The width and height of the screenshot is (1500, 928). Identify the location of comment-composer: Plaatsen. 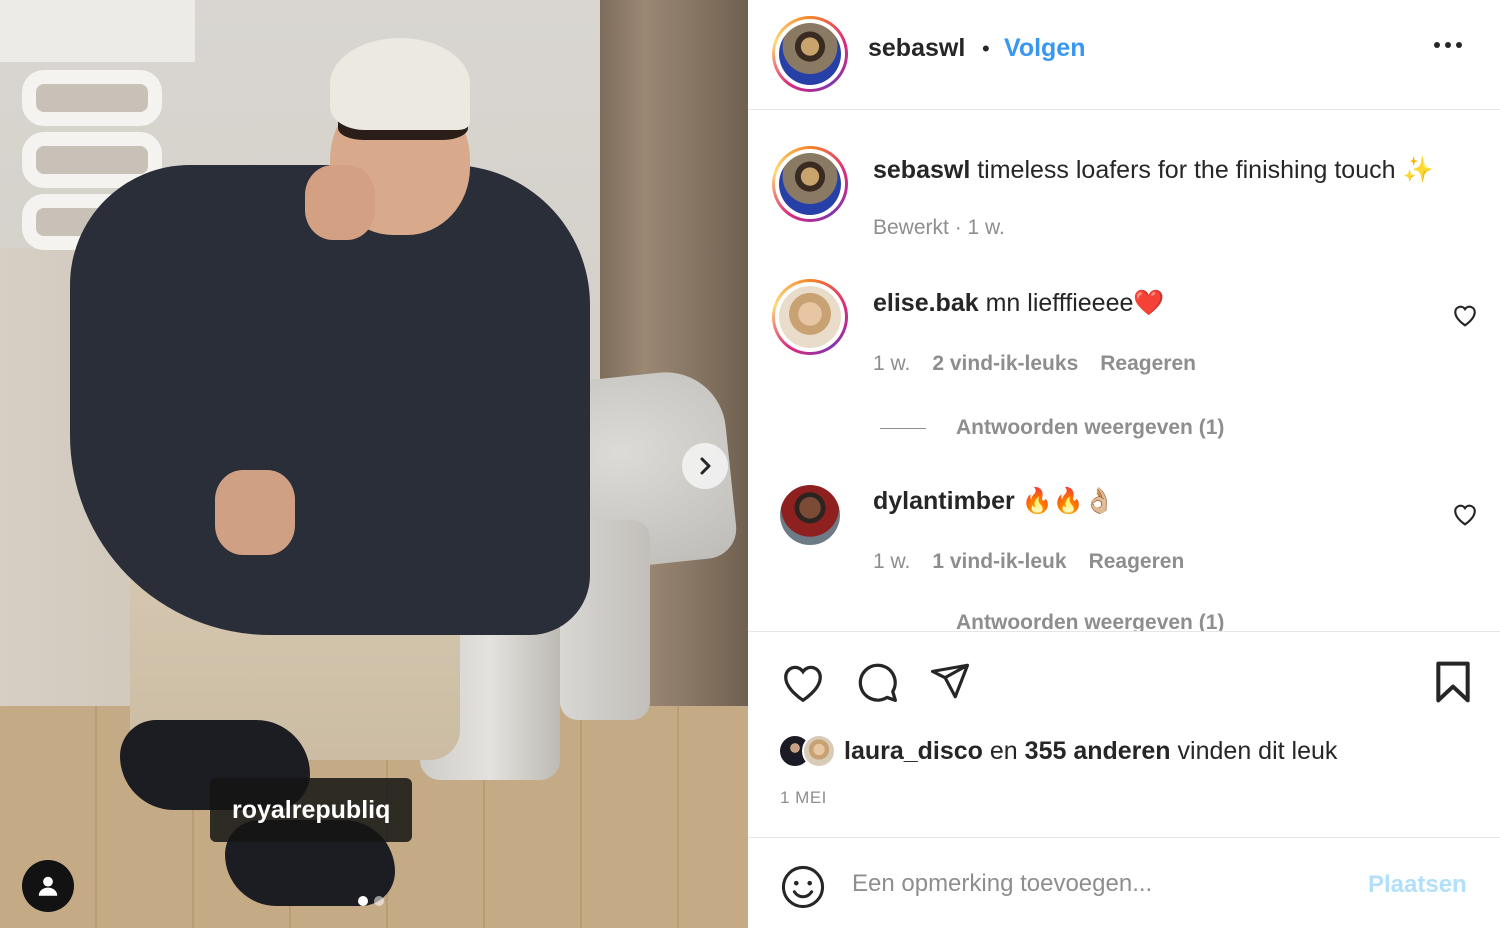
(1124, 882).